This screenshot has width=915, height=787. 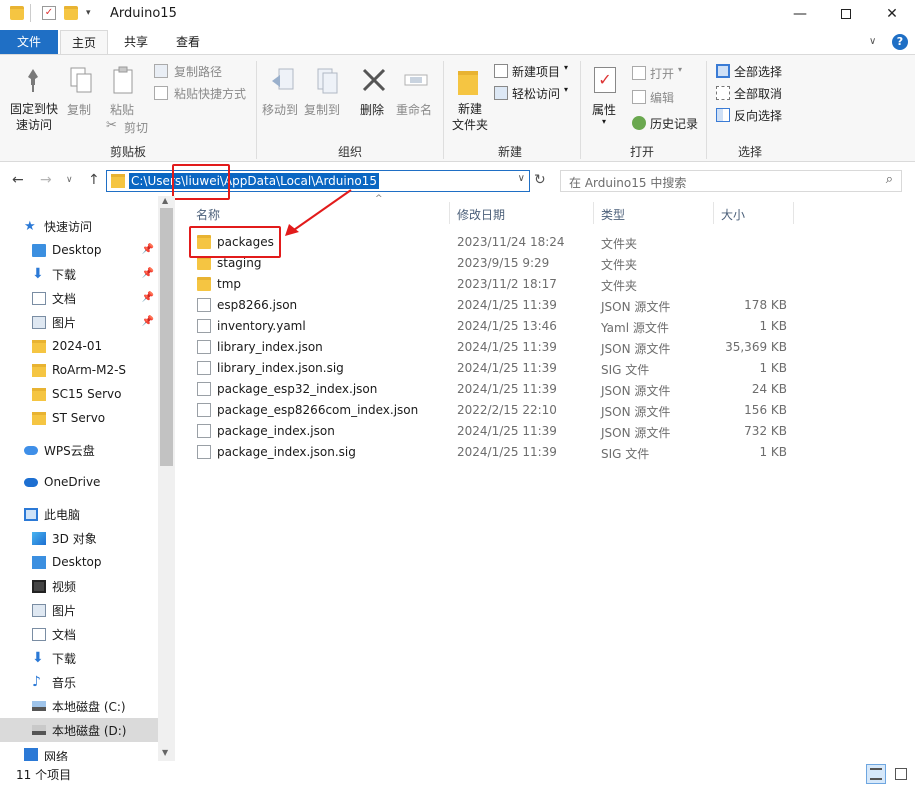 What do you see at coordinates (49, 13) in the screenshot?
I see `properties-check-icon: ✓` at bounding box center [49, 13].